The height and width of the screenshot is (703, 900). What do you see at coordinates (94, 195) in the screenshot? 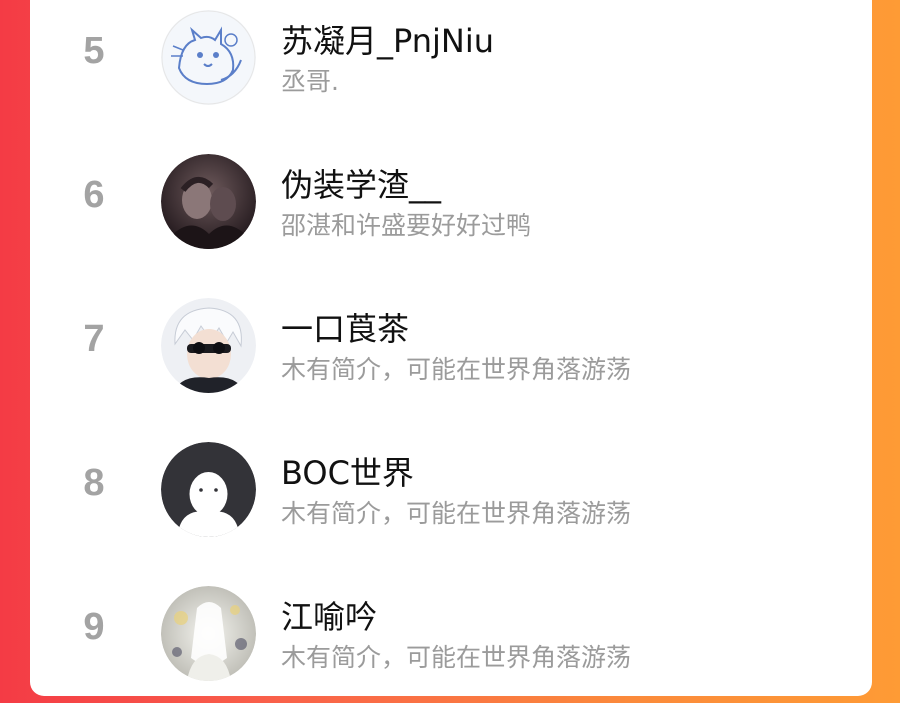
I see `rank-number: 6` at bounding box center [94, 195].